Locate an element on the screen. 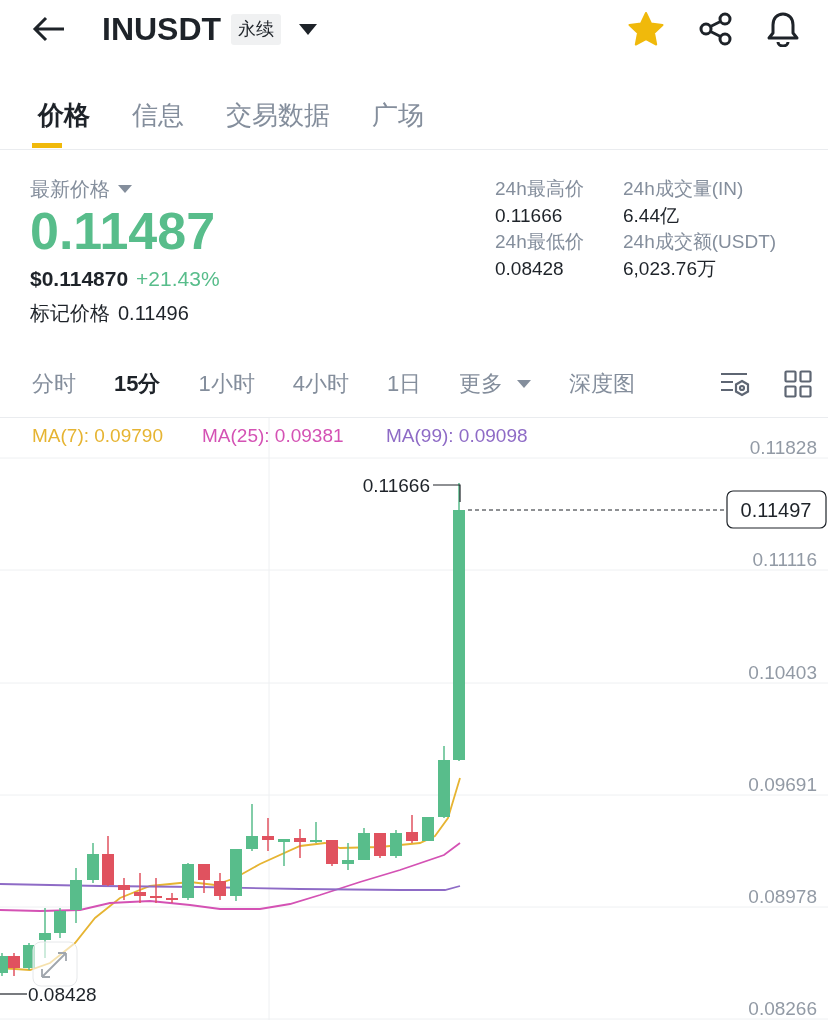 The image size is (828, 1020). price-axis-label: 0.11116 is located at coordinates (784, 559).